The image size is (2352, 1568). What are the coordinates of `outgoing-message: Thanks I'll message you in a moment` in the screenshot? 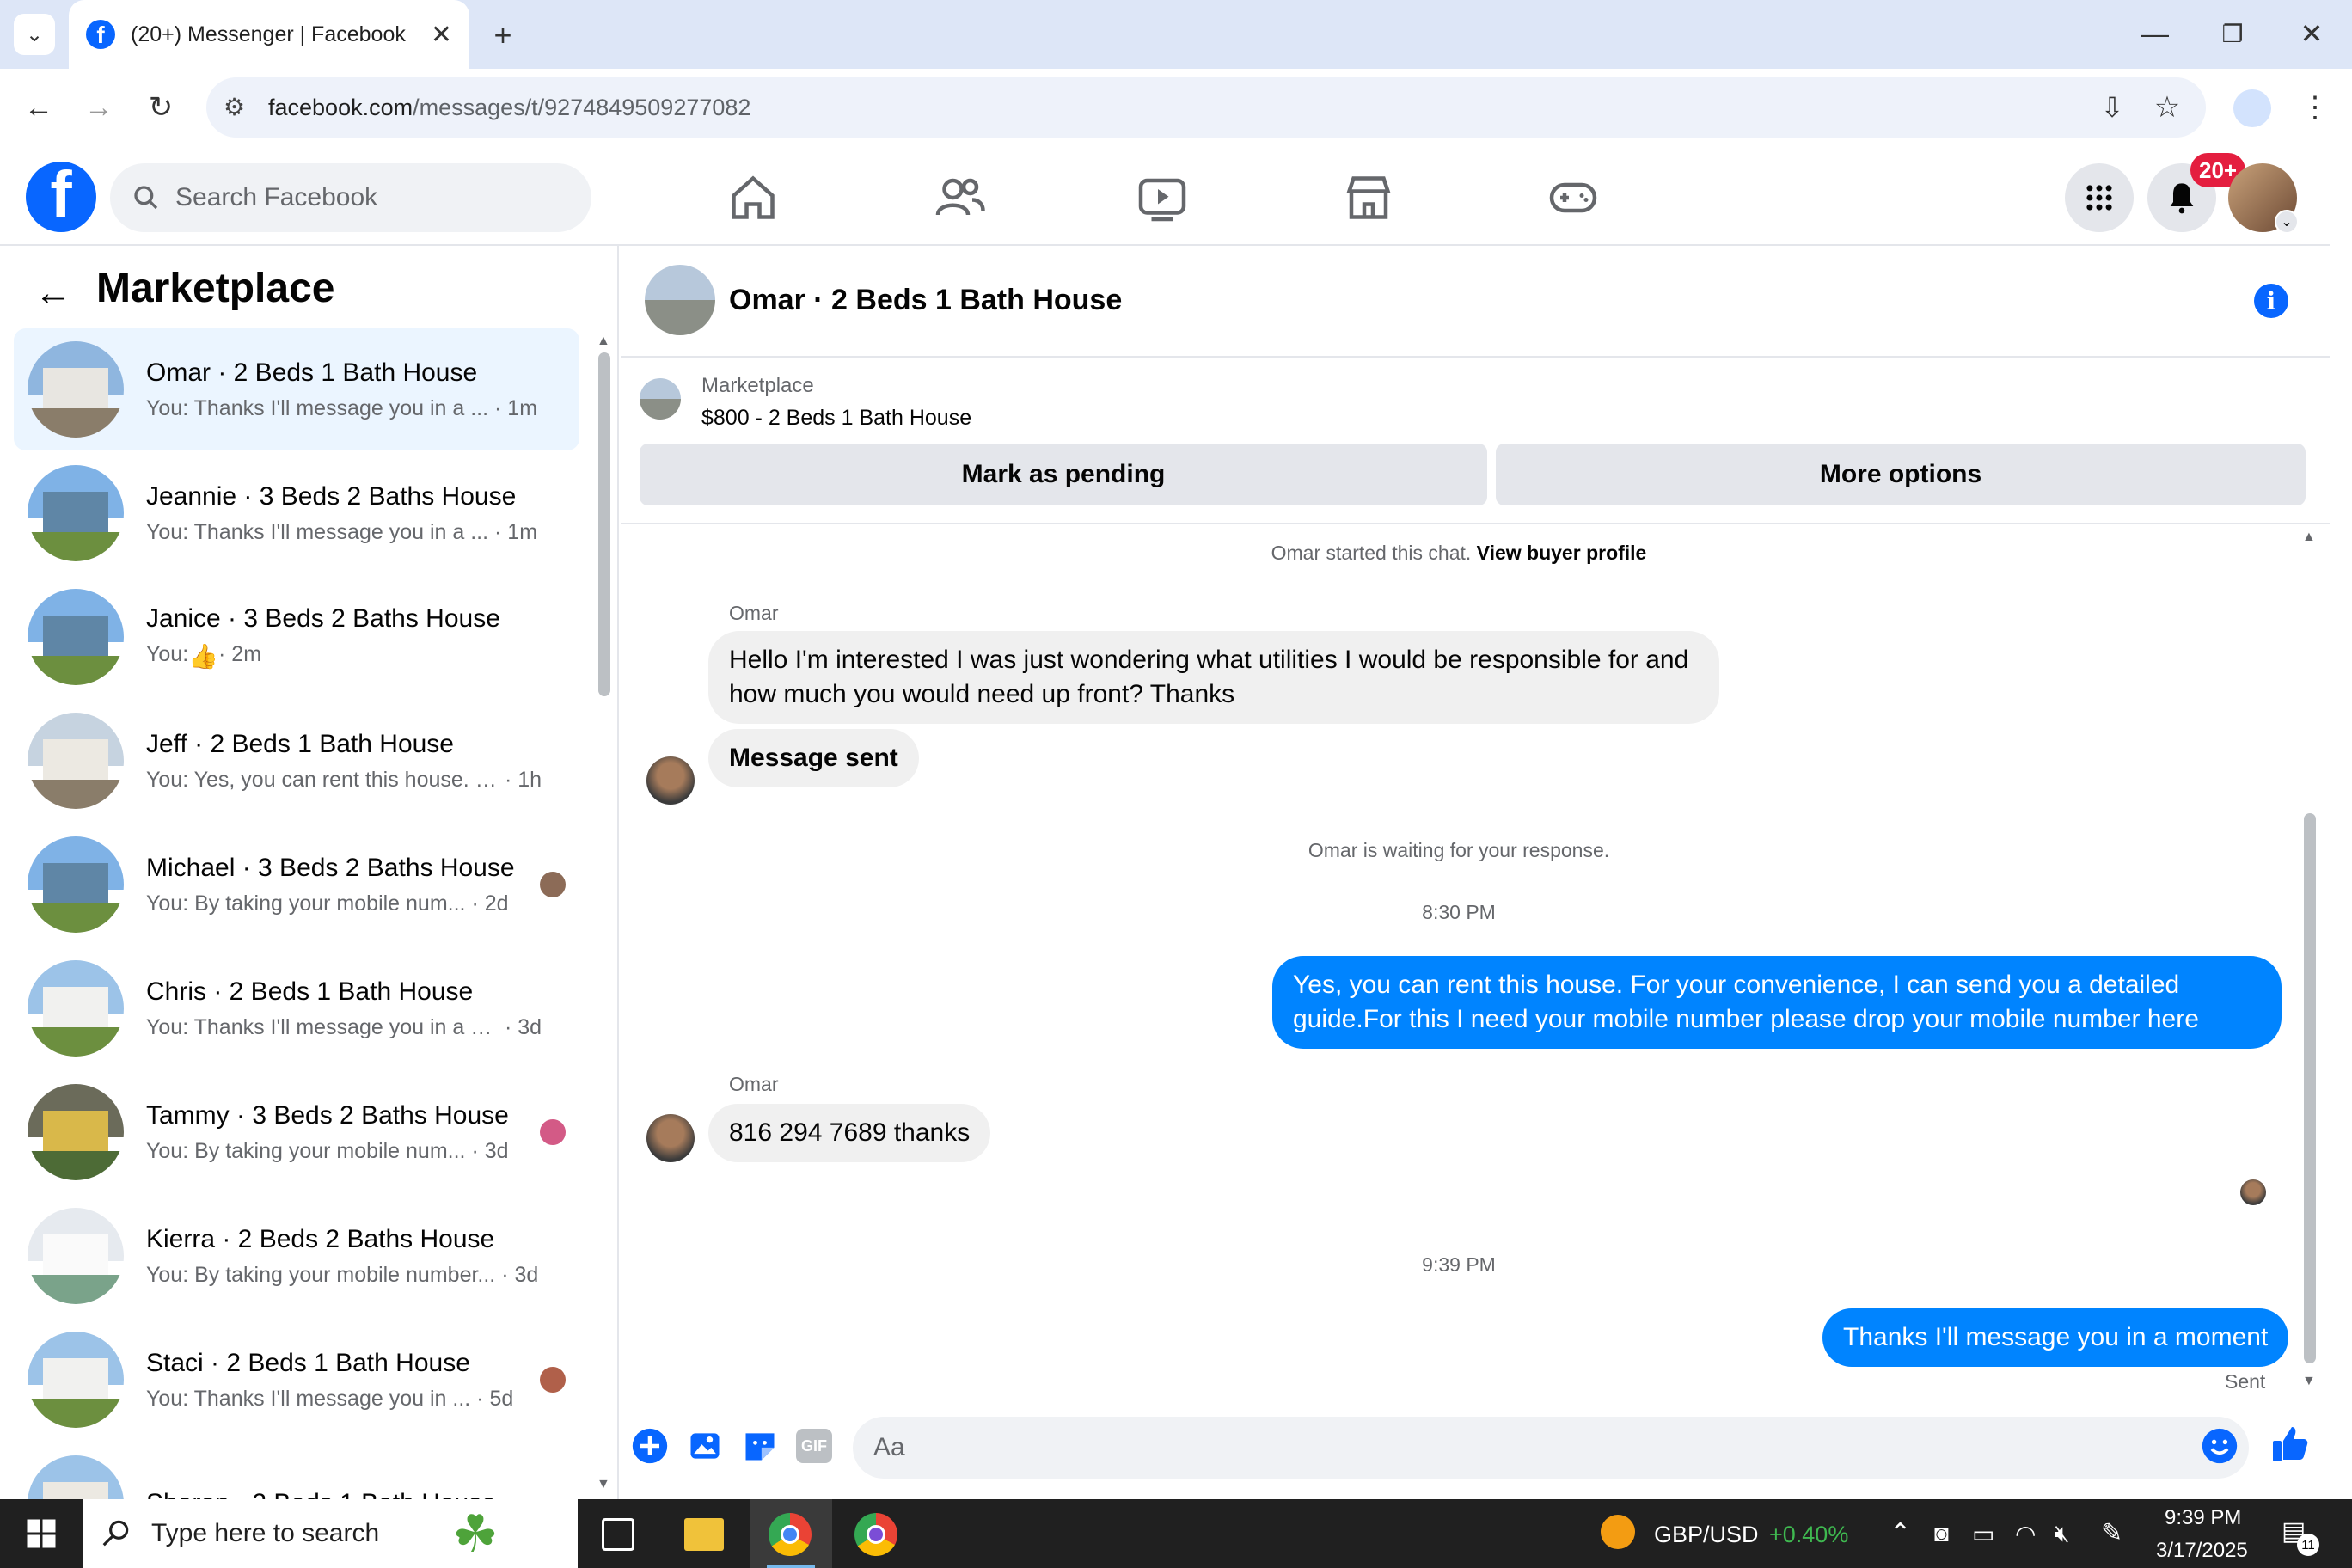 It's located at (2055, 1337).